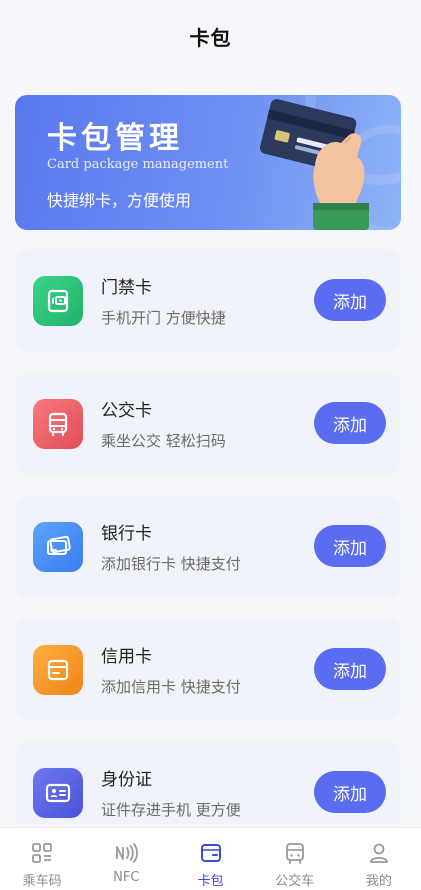  Describe the element at coordinates (210, 881) in the screenshot. I see `tab-label: 卡包` at that location.